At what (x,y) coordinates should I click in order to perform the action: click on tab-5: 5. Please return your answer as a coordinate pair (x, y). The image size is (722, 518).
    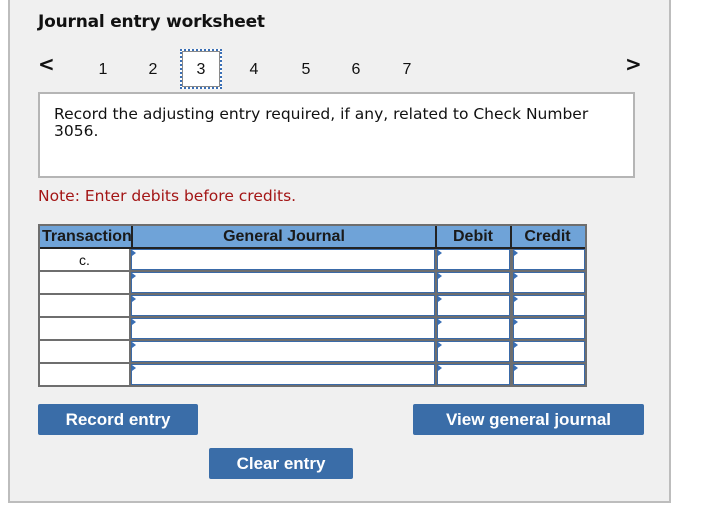
    Looking at the image, I should click on (306, 69).